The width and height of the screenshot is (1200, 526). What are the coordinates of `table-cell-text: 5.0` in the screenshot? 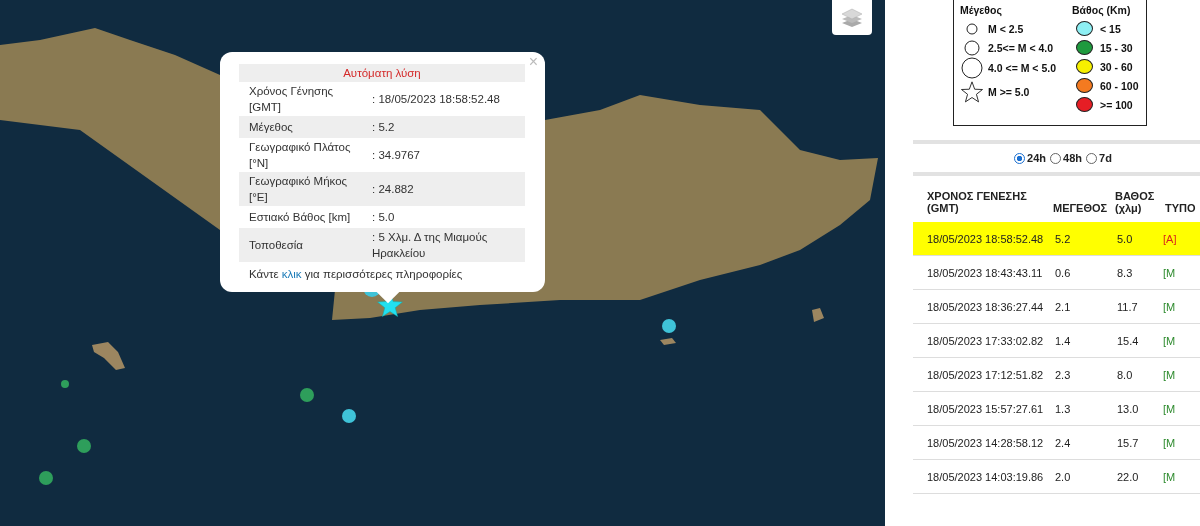 It's located at (1125, 238).